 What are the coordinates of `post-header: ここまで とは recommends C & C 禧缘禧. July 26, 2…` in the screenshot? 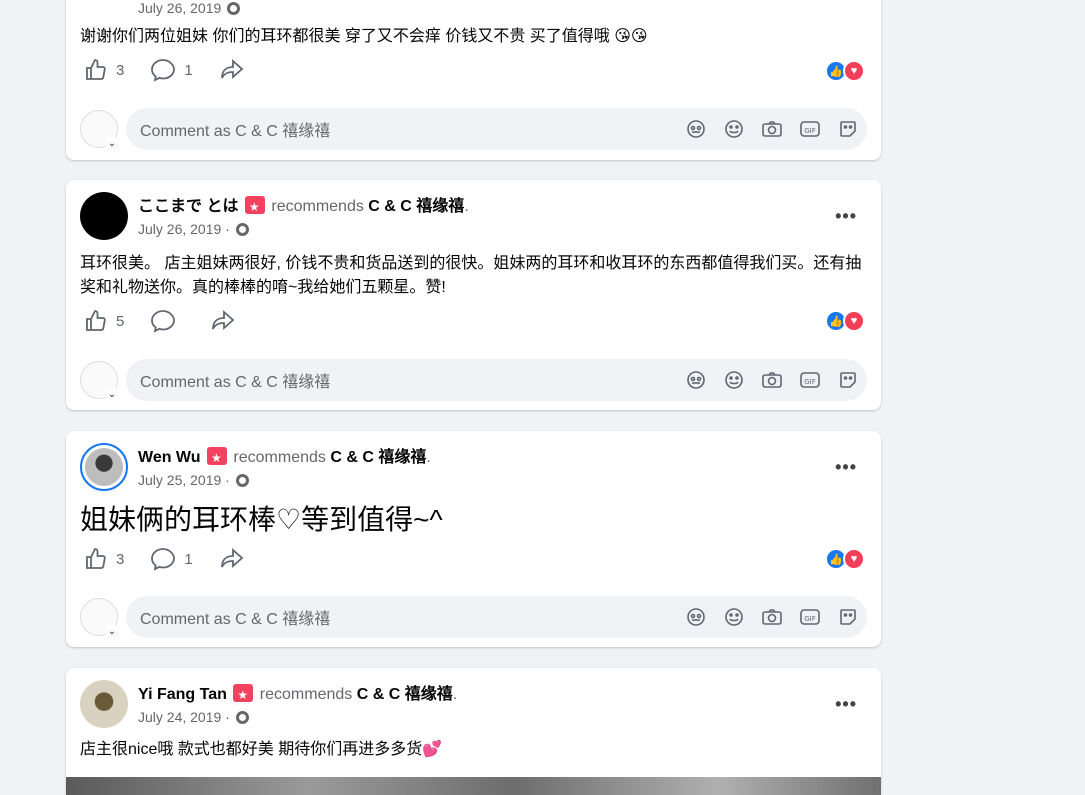 It's located at (274, 216).